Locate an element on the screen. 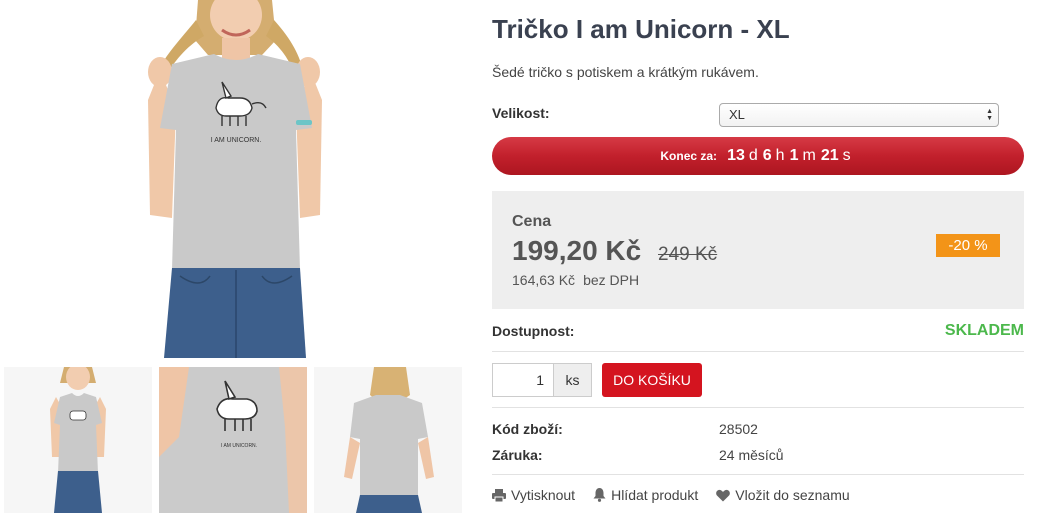  warranty-value: 24 měsíců is located at coordinates (751, 455).